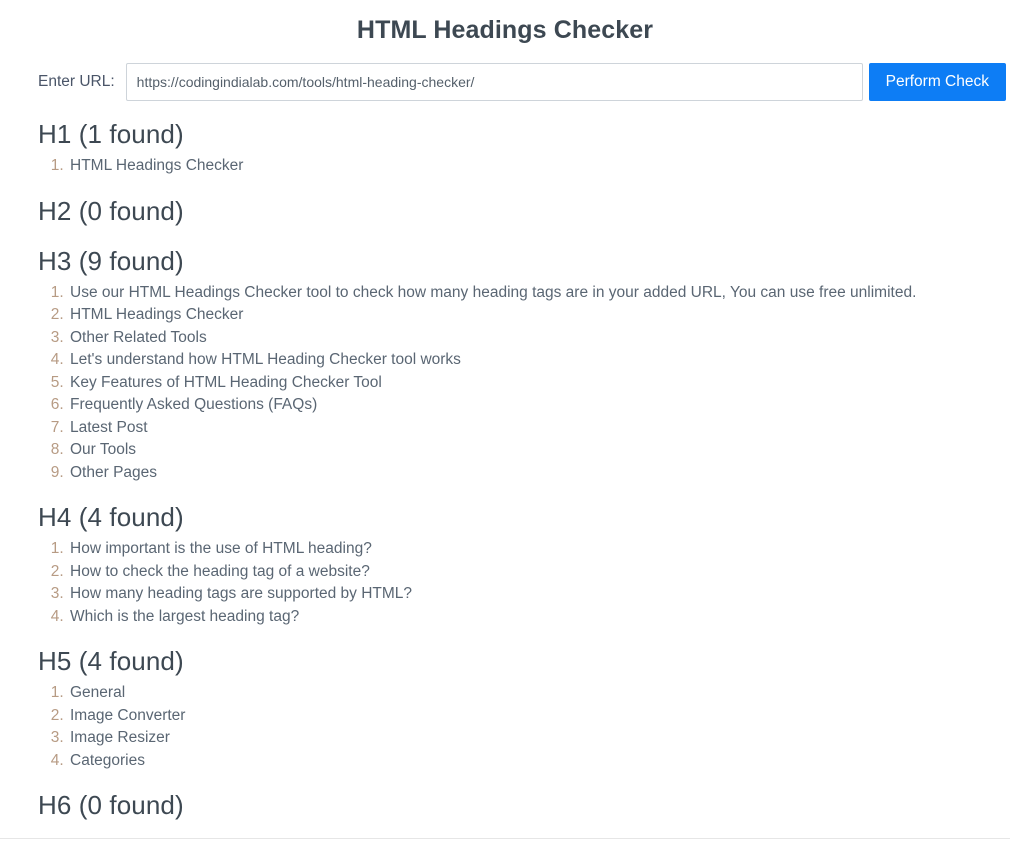 Image resolution: width=1010 pixels, height=847 pixels. What do you see at coordinates (531, 693) in the screenshot?
I see `list-item: General` at bounding box center [531, 693].